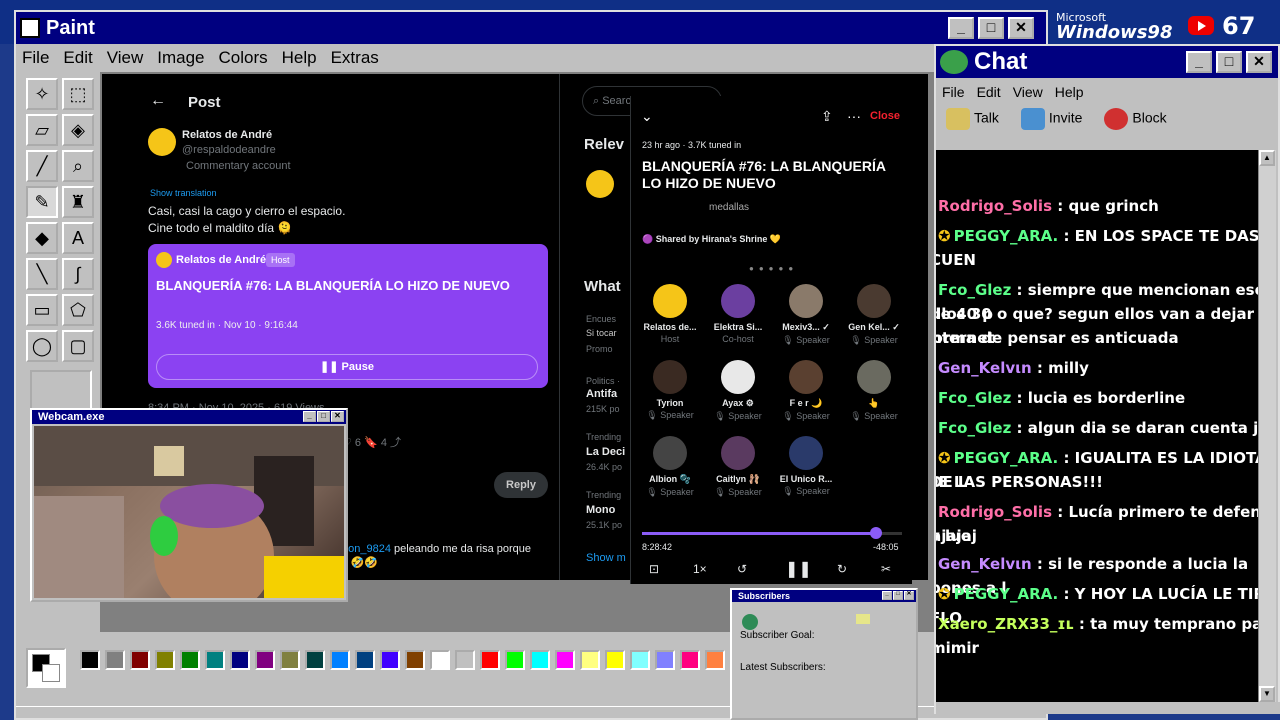  Describe the element at coordinates (366, 549) in the screenshot. I see `reply-mention: bon_9824` at that location.